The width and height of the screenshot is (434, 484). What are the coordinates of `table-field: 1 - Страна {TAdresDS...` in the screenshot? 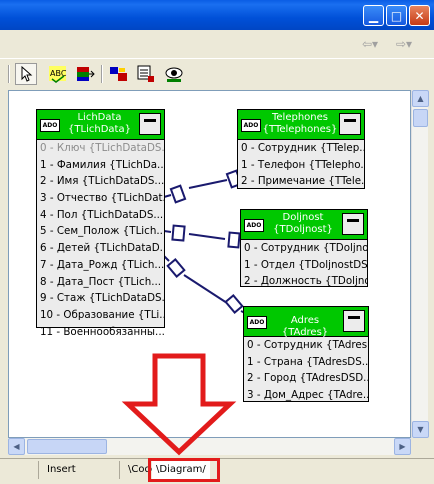 It's located at (306, 362).